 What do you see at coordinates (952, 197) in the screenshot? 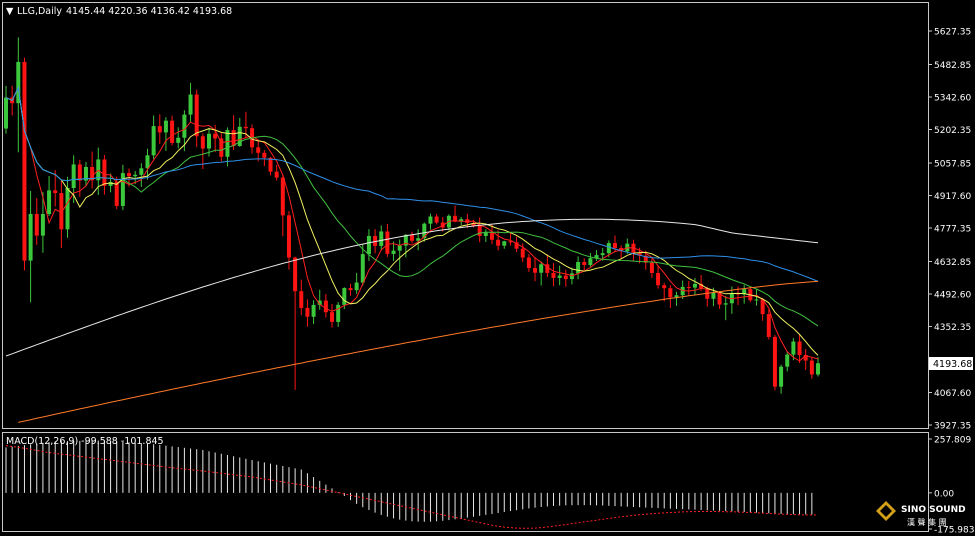
I see `price-axis-label: 4917.60` at bounding box center [952, 197].